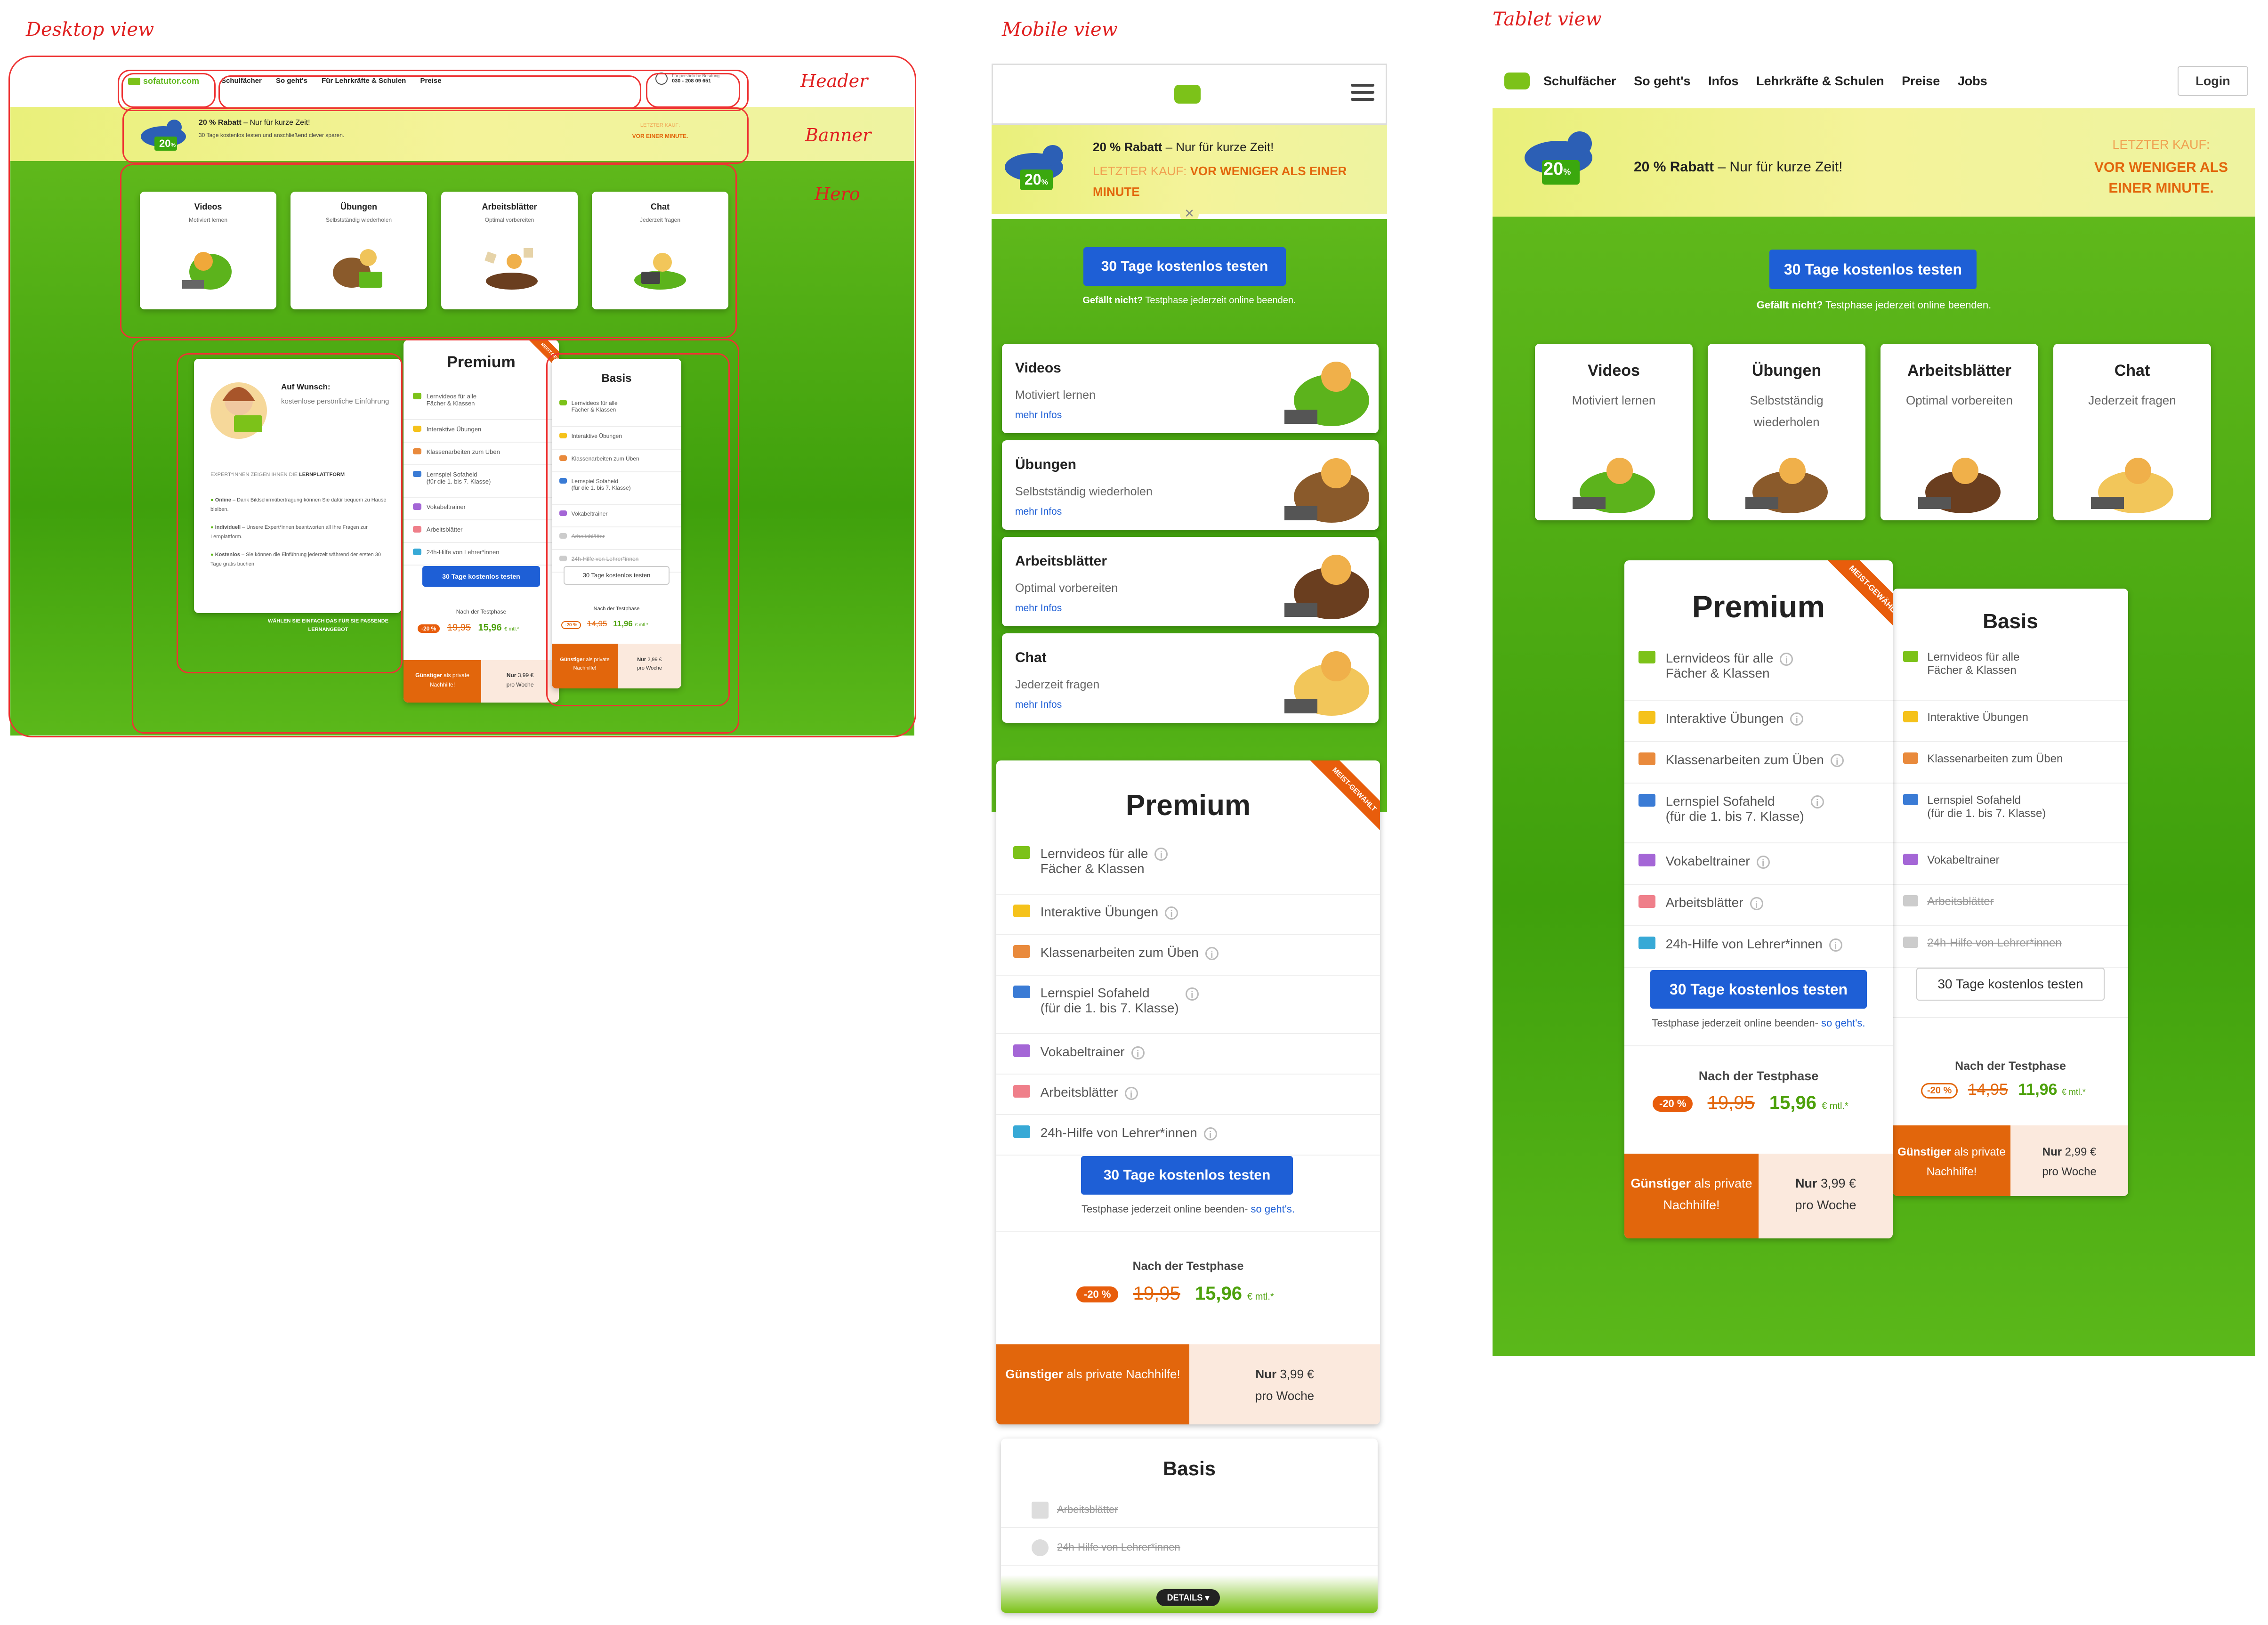  I want to click on mobile-feature-card: Videos Motiviert lernen mehr Infos, so click(1190, 389).